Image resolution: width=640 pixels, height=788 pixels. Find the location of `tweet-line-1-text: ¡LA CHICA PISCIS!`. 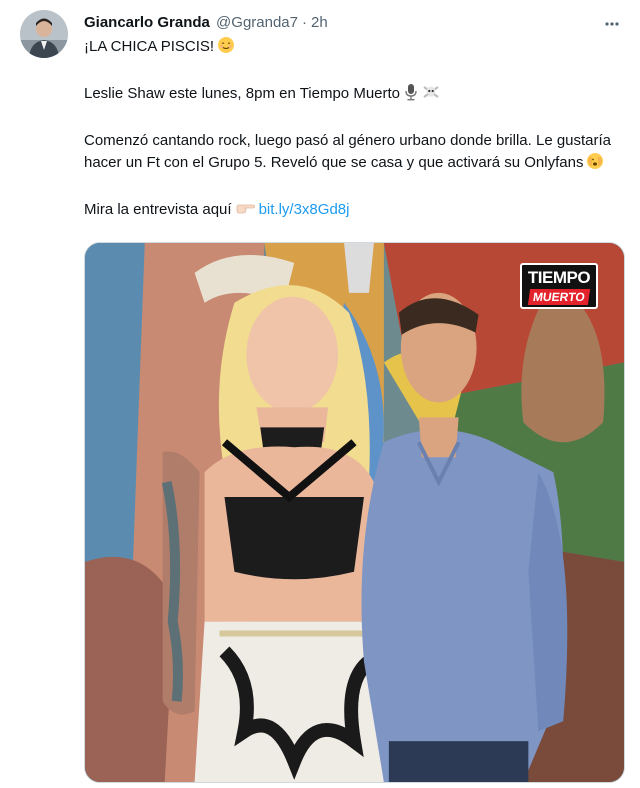

tweet-line-1-text: ¡LA CHICA PISCIS! is located at coordinates (149, 46).